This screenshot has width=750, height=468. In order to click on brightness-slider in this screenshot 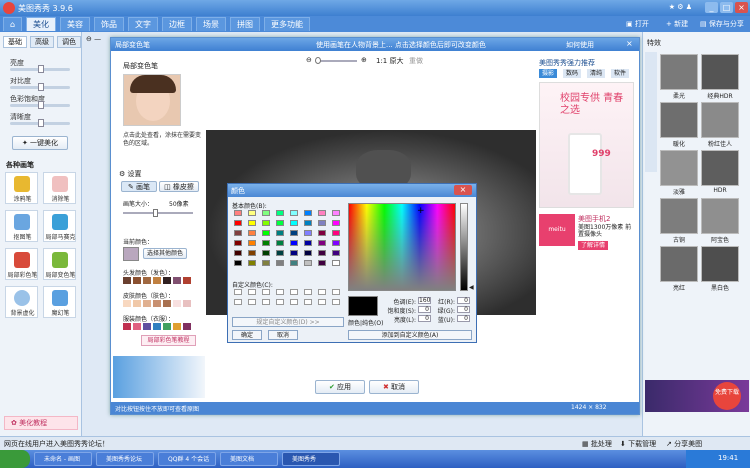, I will do `click(40, 69)`.